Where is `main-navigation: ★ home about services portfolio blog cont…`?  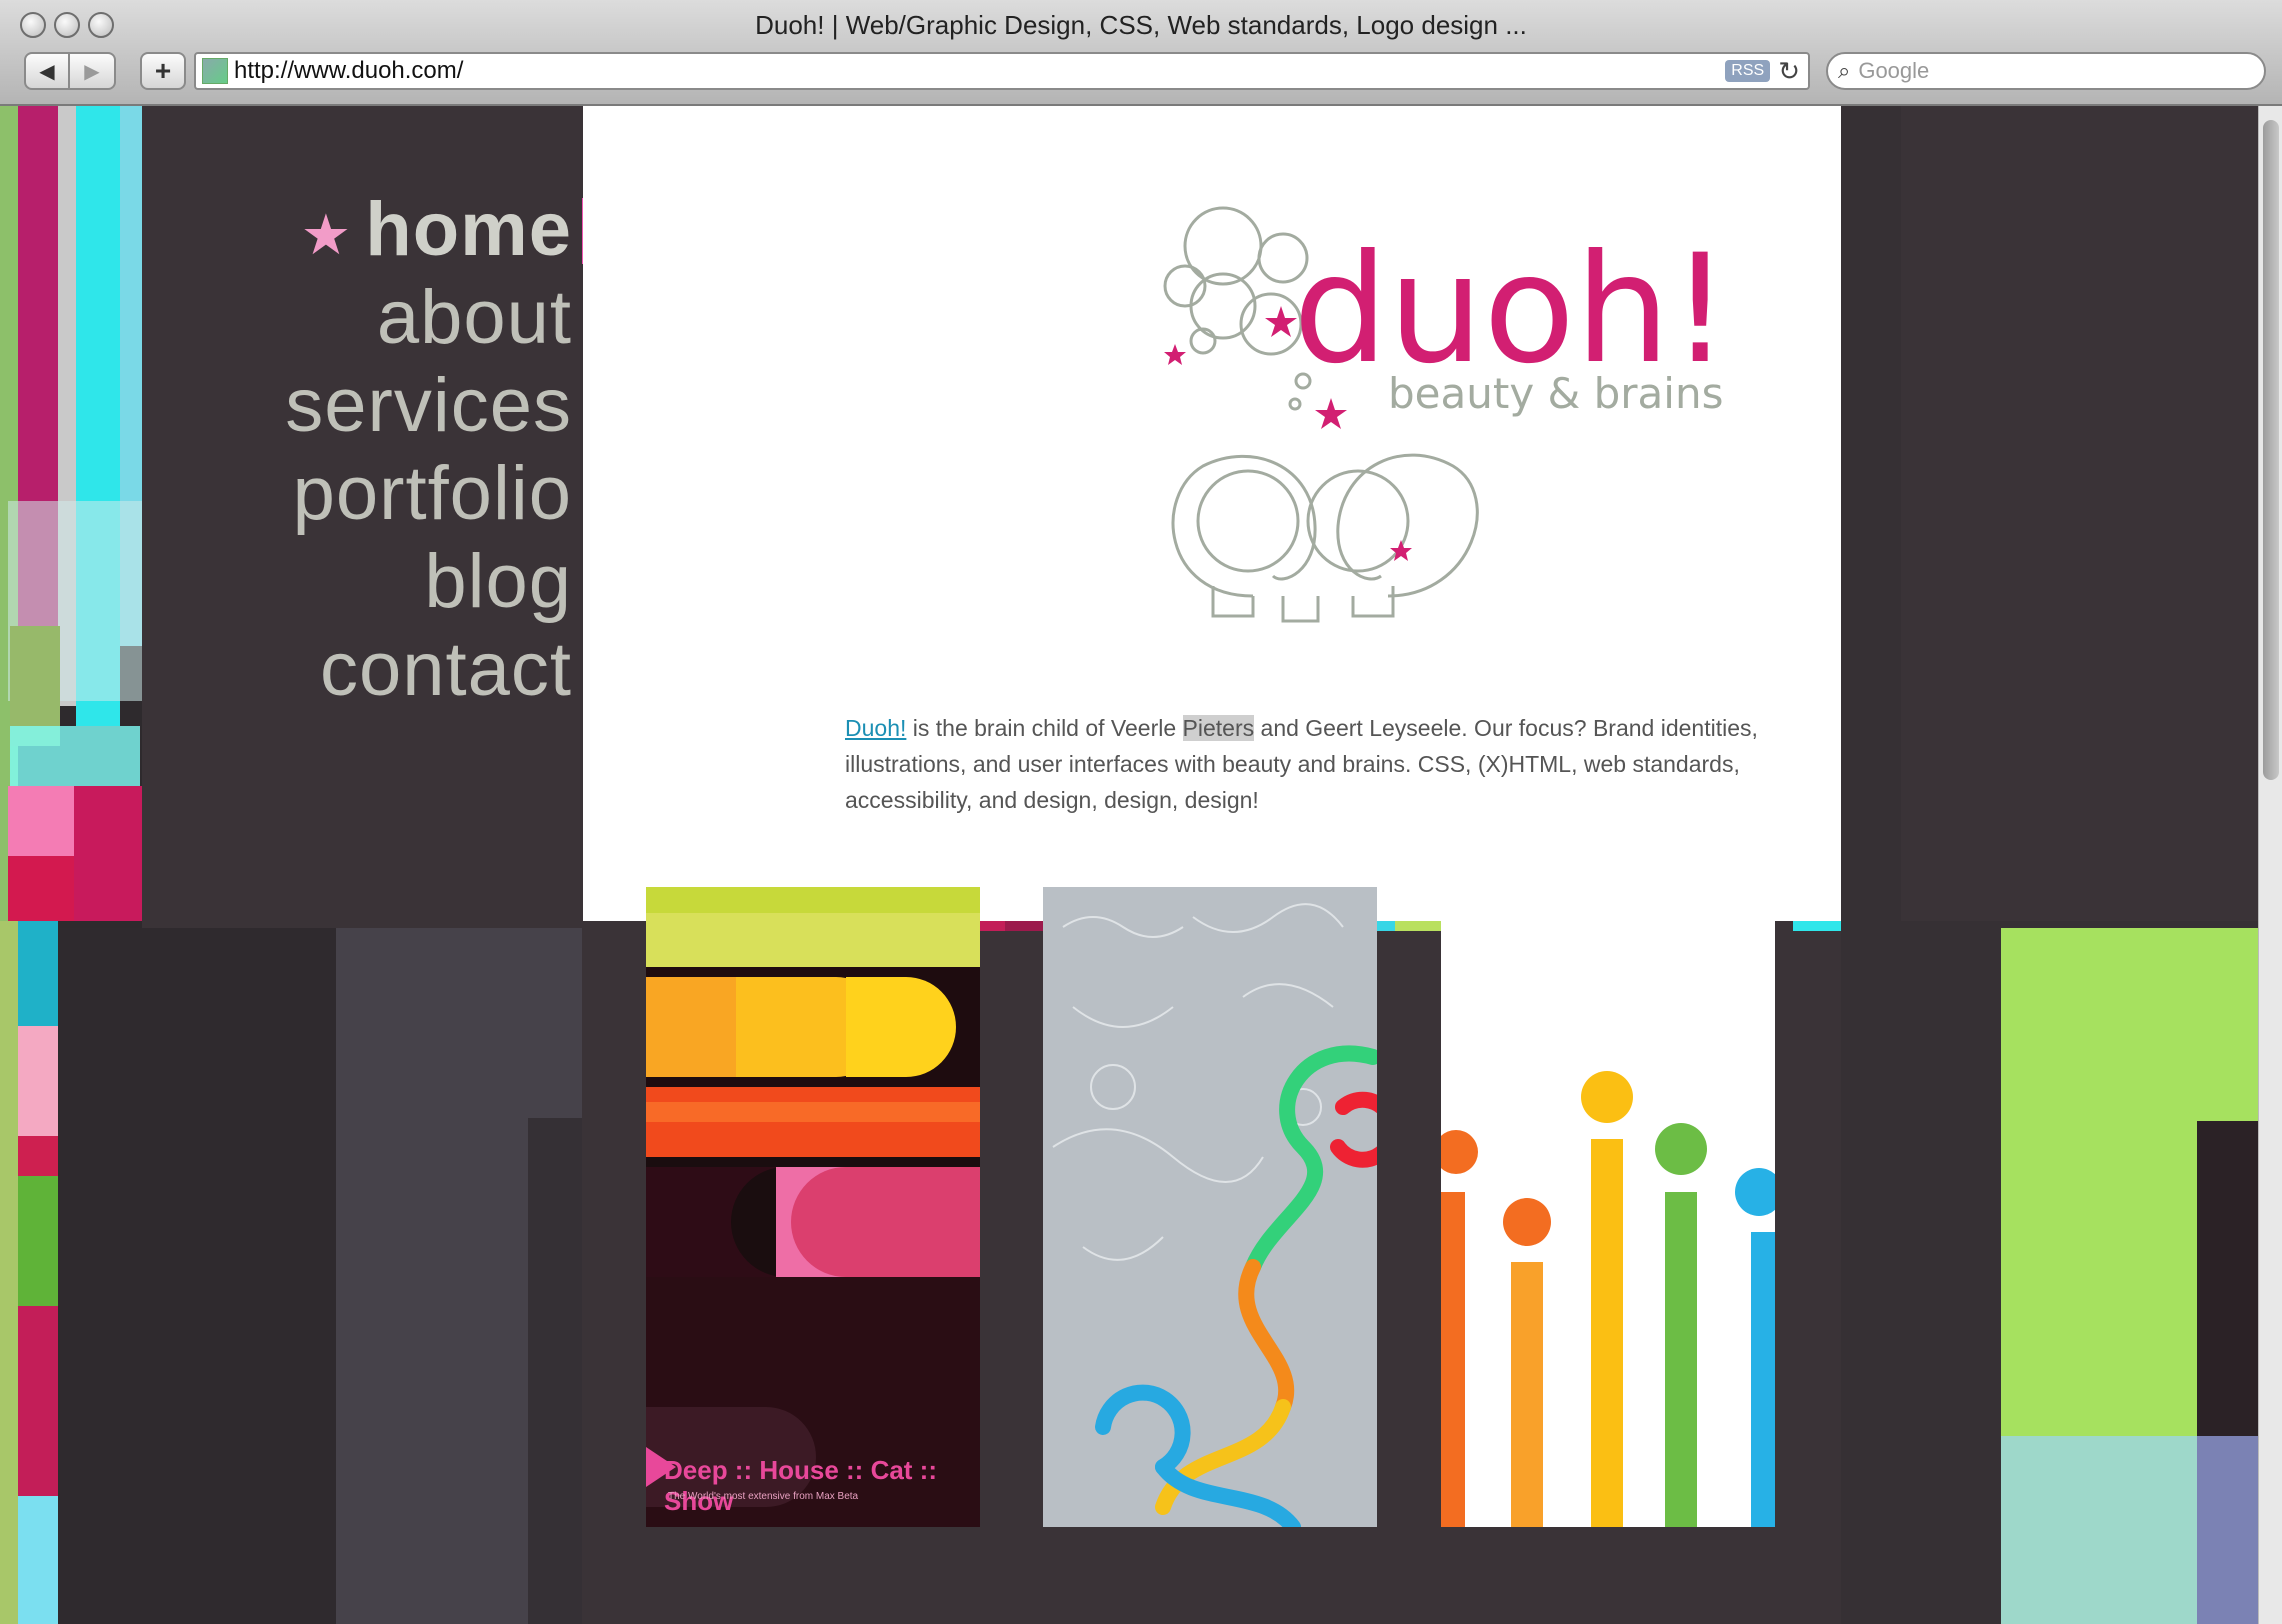
main-navigation: ★ home about services portfolio blog cont… is located at coordinates (362, 513).